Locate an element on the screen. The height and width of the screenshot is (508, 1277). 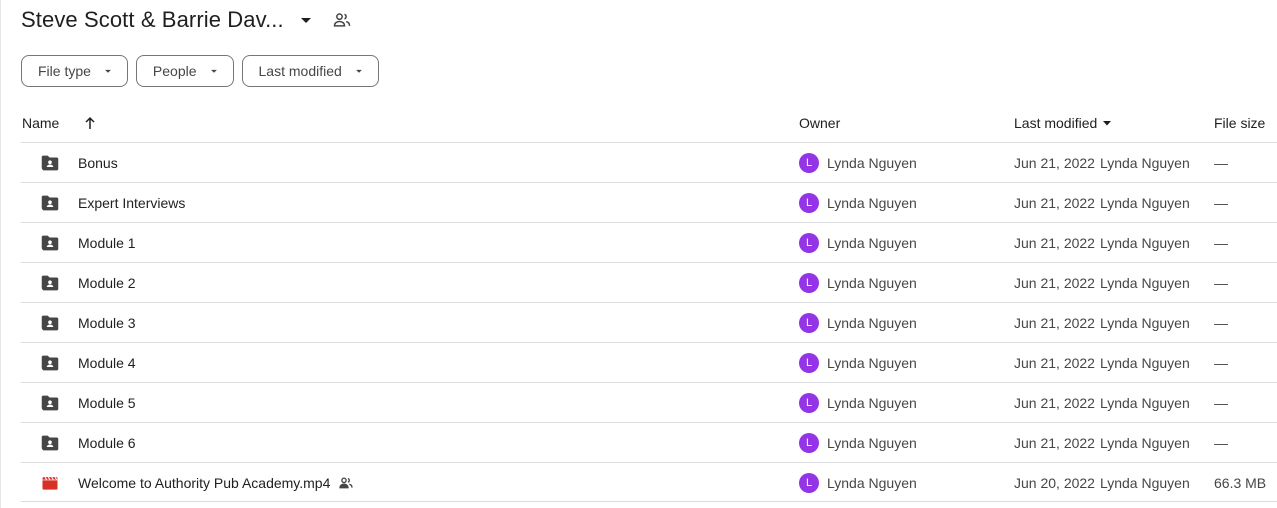
file-name: Welcome to Authority Pub Academy.mp4 is located at coordinates (216, 482).